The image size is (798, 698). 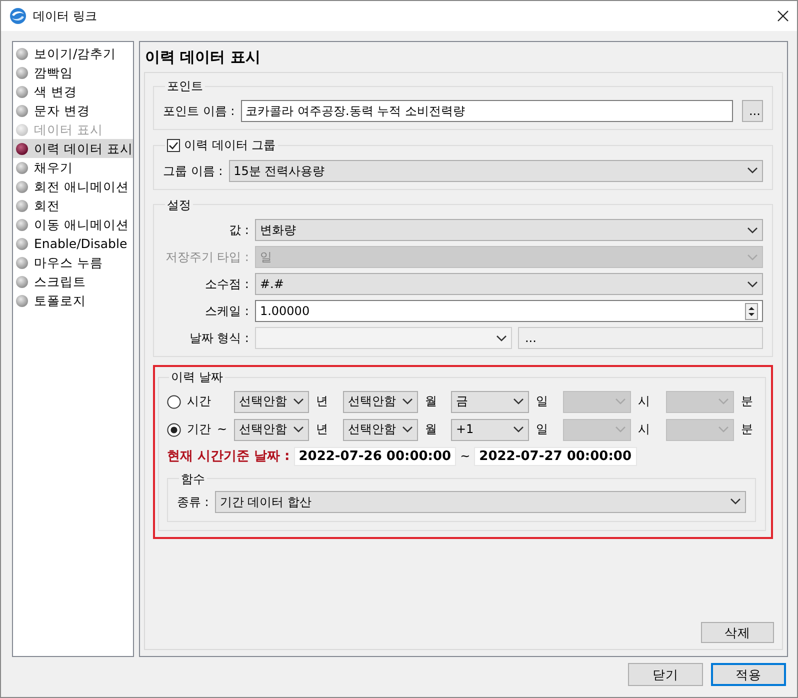 I want to click on group-legend: 포인트, so click(x=184, y=86).